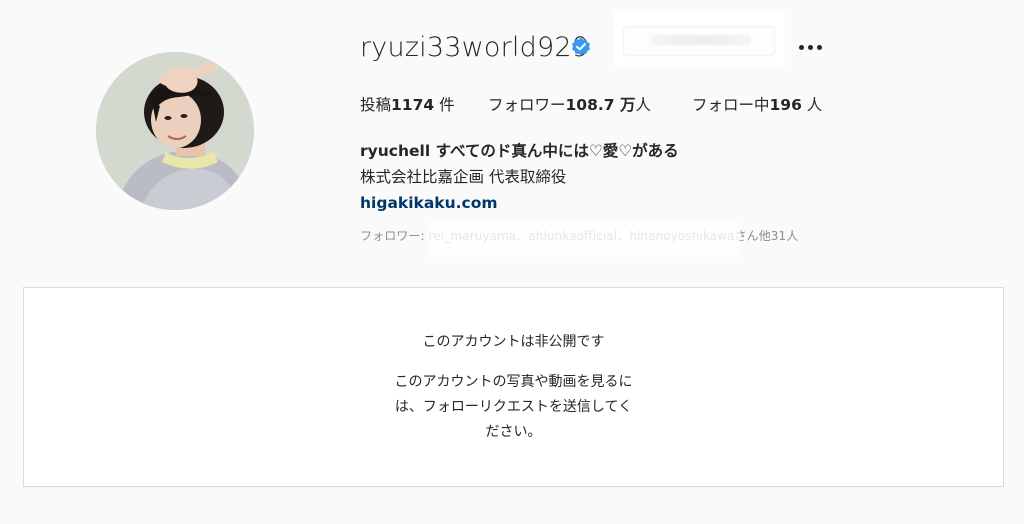 This screenshot has height=524, width=1024. Describe the element at coordinates (463, 177) in the screenshot. I see `bio-title: 株式会社比嘉企画 代表取締役` at that location.